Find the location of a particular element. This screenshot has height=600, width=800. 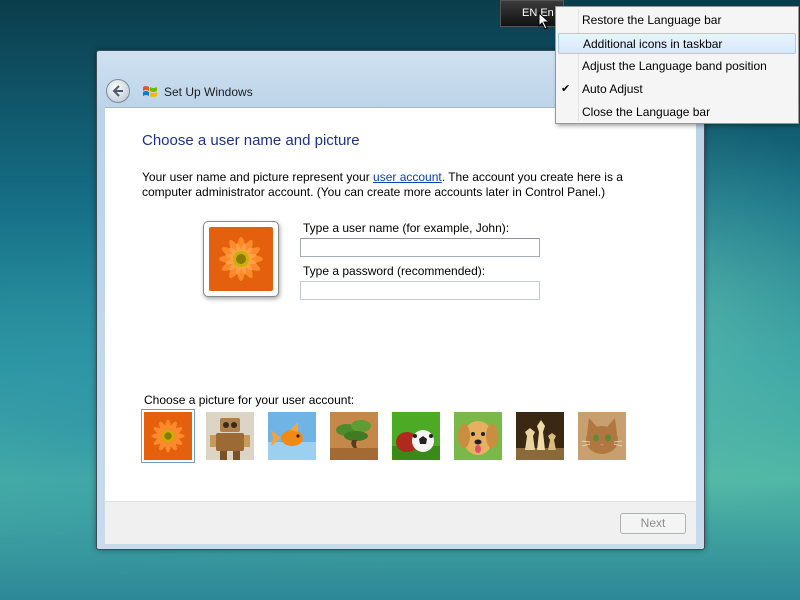

kitten-icon is located at coordinates (602, 436).